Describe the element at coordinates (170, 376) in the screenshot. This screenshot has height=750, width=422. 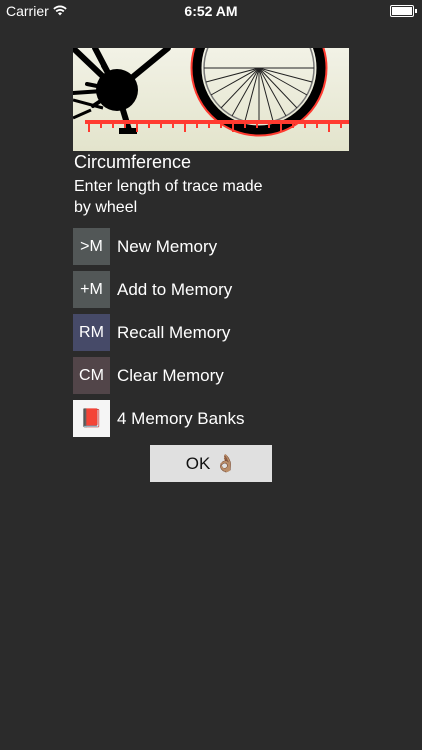
I see `clear-memory-label: Clear Memory` at that location.